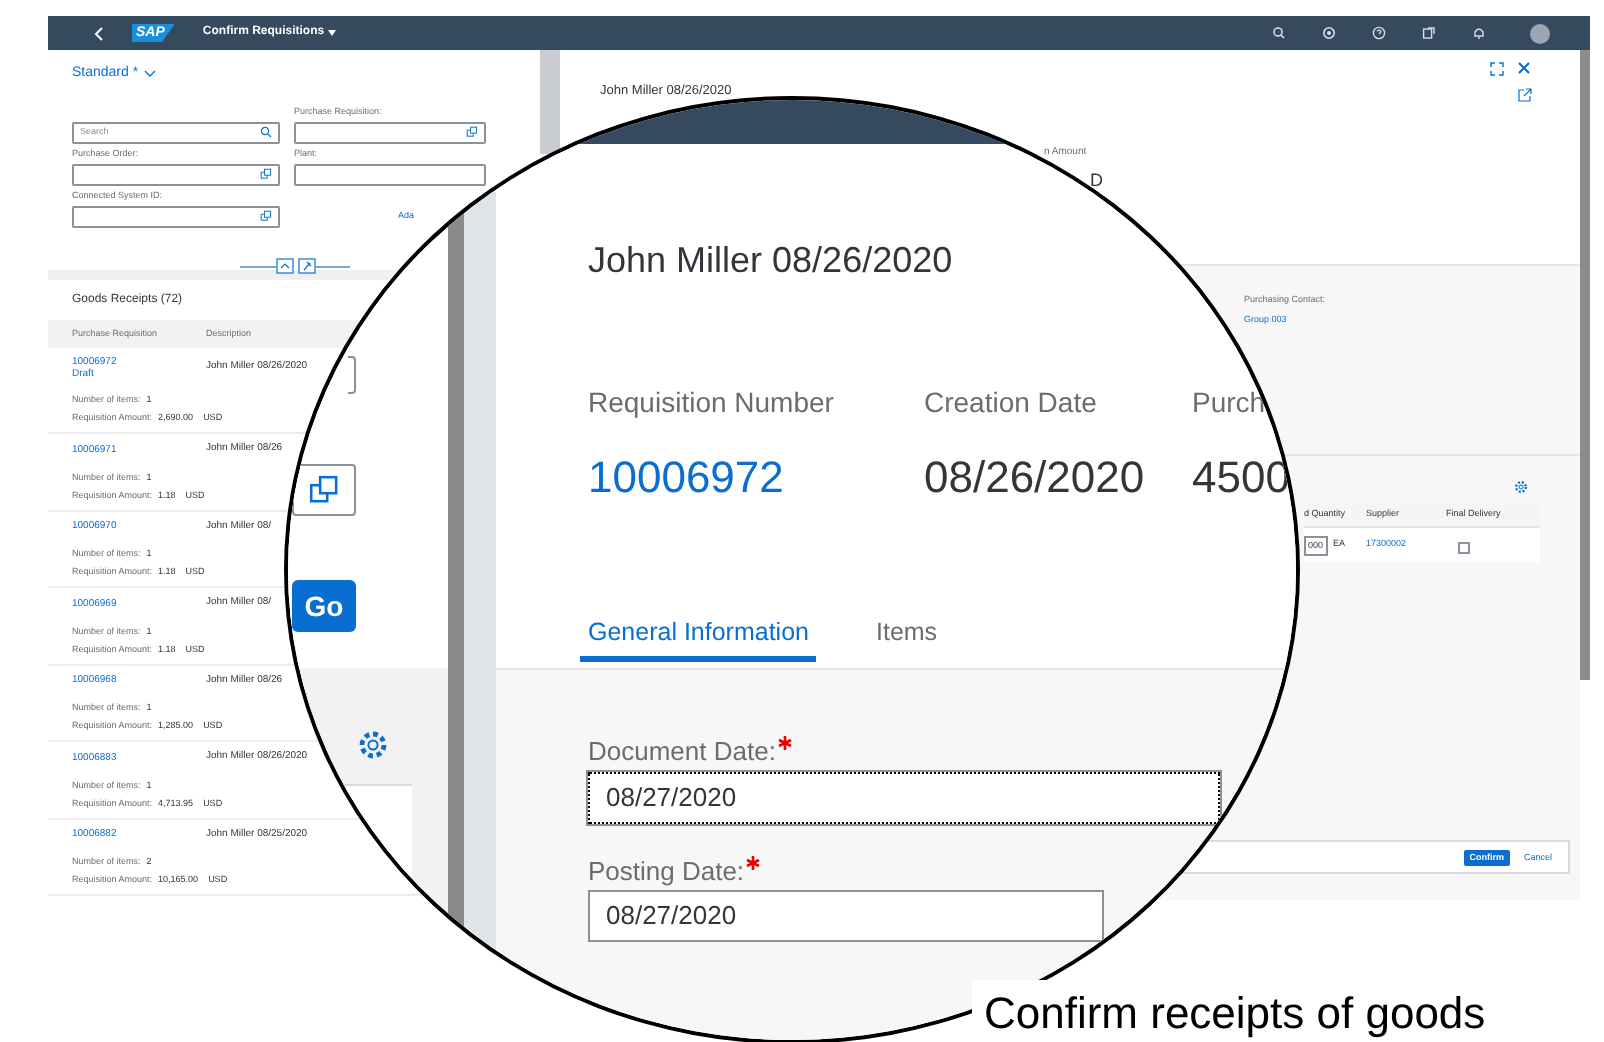 This screenshot has height=1042, width=1604. Describe the element at coordinates (1034, 478) in the screenshot. I see `field-value: 08/26/2020` at that location.